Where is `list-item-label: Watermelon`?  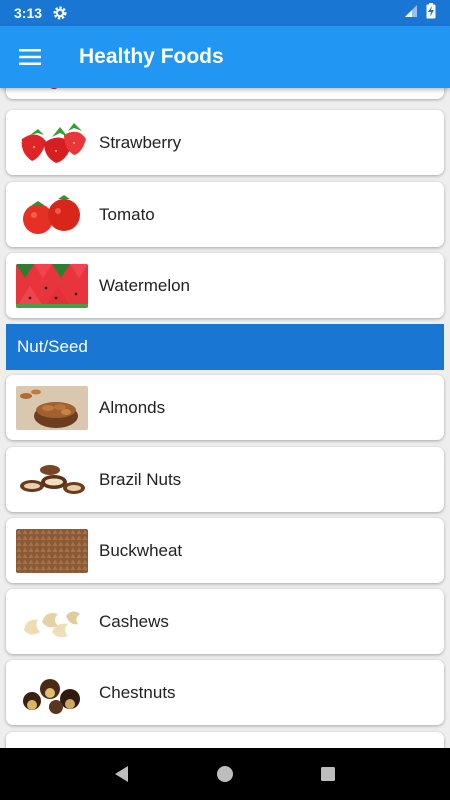 list-item-label: Watermelon is located at coordinates (145, 285).